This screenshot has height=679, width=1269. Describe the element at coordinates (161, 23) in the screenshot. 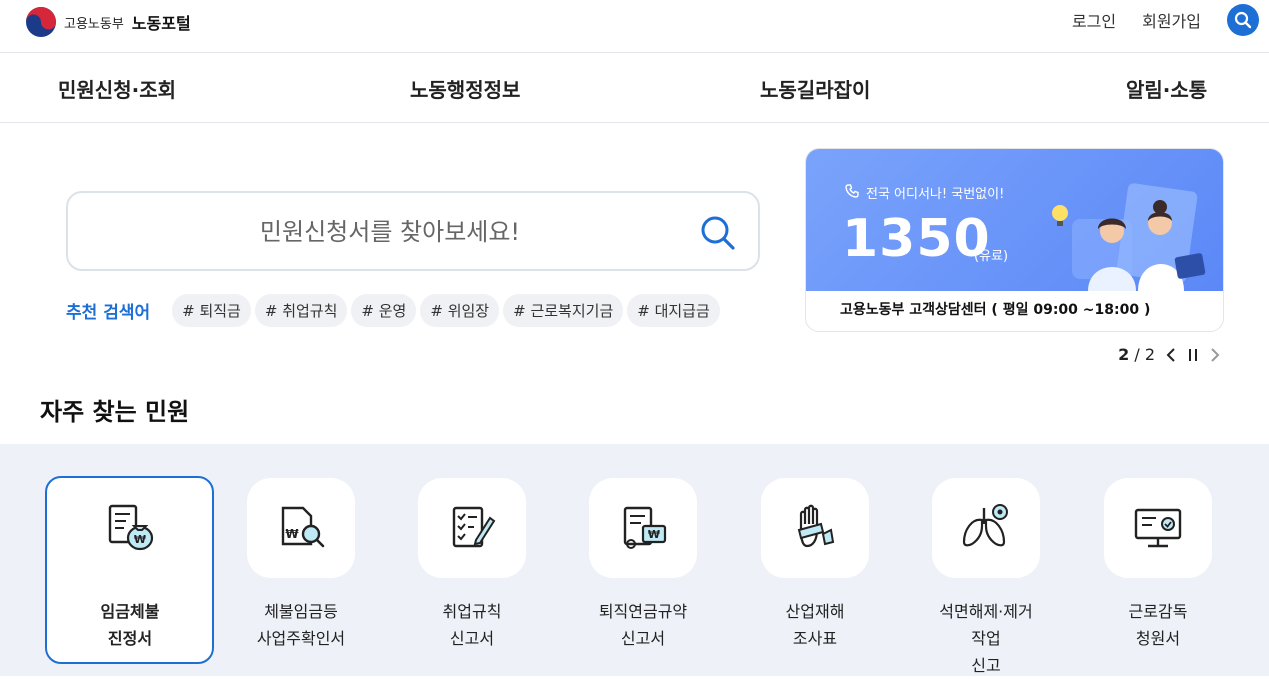

I see `portal-name: 노동포털` at that location.